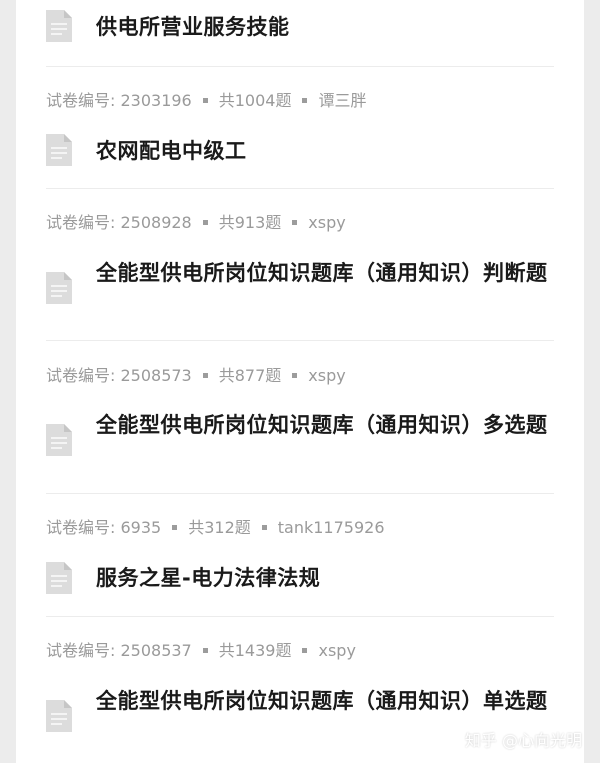 This screenshot has width=600, height=763. Describe the element at coordinates (326, 701) in the screenshot. I see `exam-title: 全能型供电所岗位知识题库（通用知识）单选题` at that location.